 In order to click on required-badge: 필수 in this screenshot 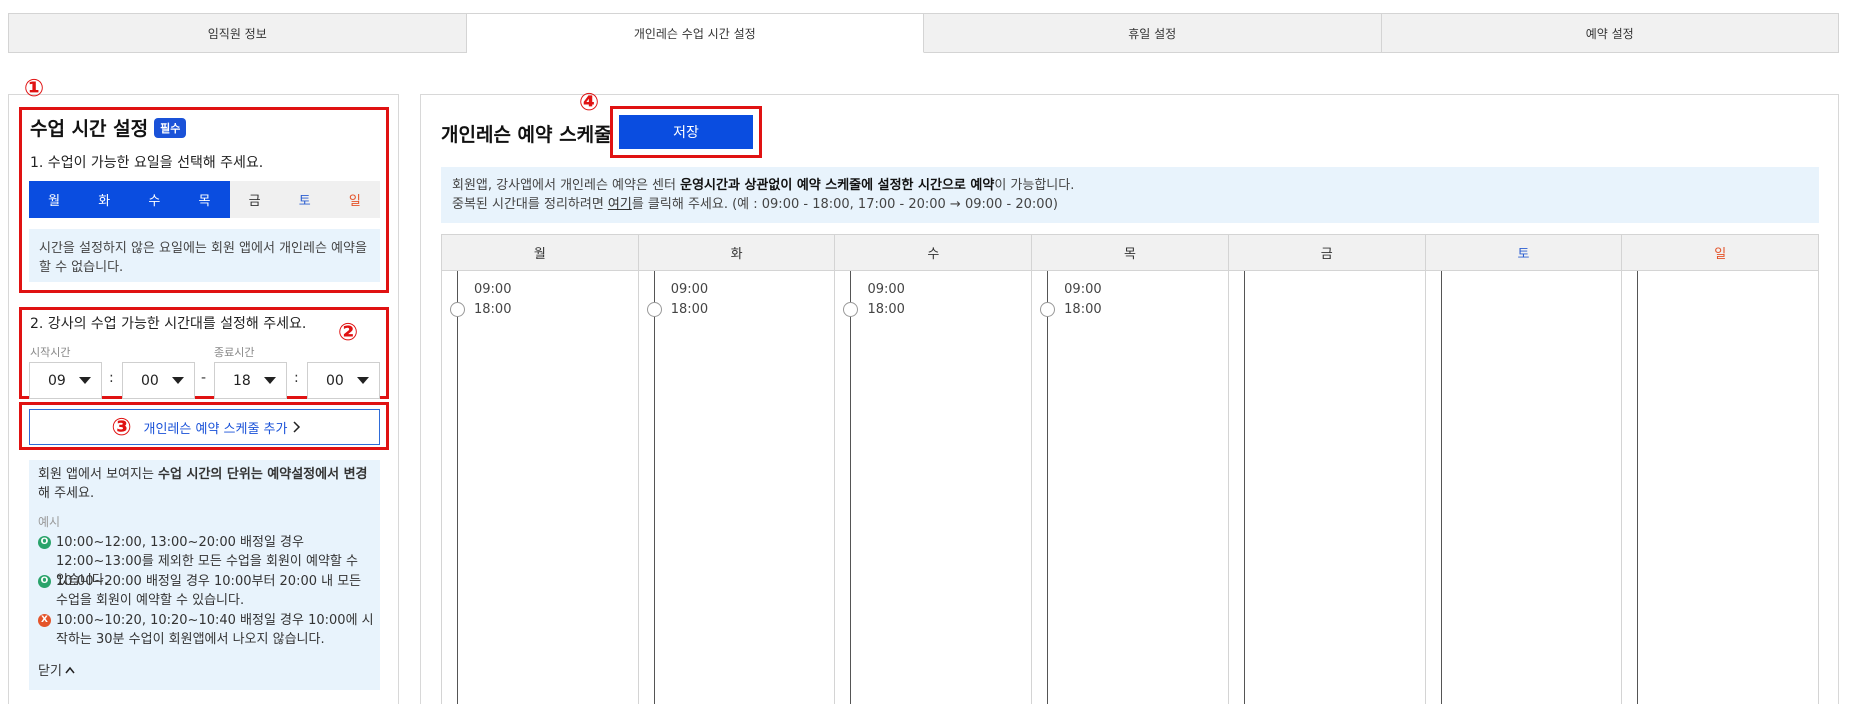, I will do `click(170, 127)`.